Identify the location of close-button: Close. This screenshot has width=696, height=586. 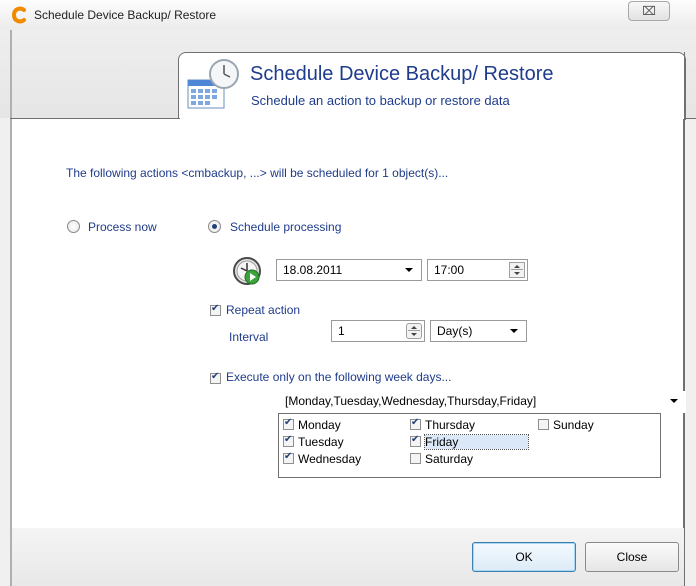
(632, 557).